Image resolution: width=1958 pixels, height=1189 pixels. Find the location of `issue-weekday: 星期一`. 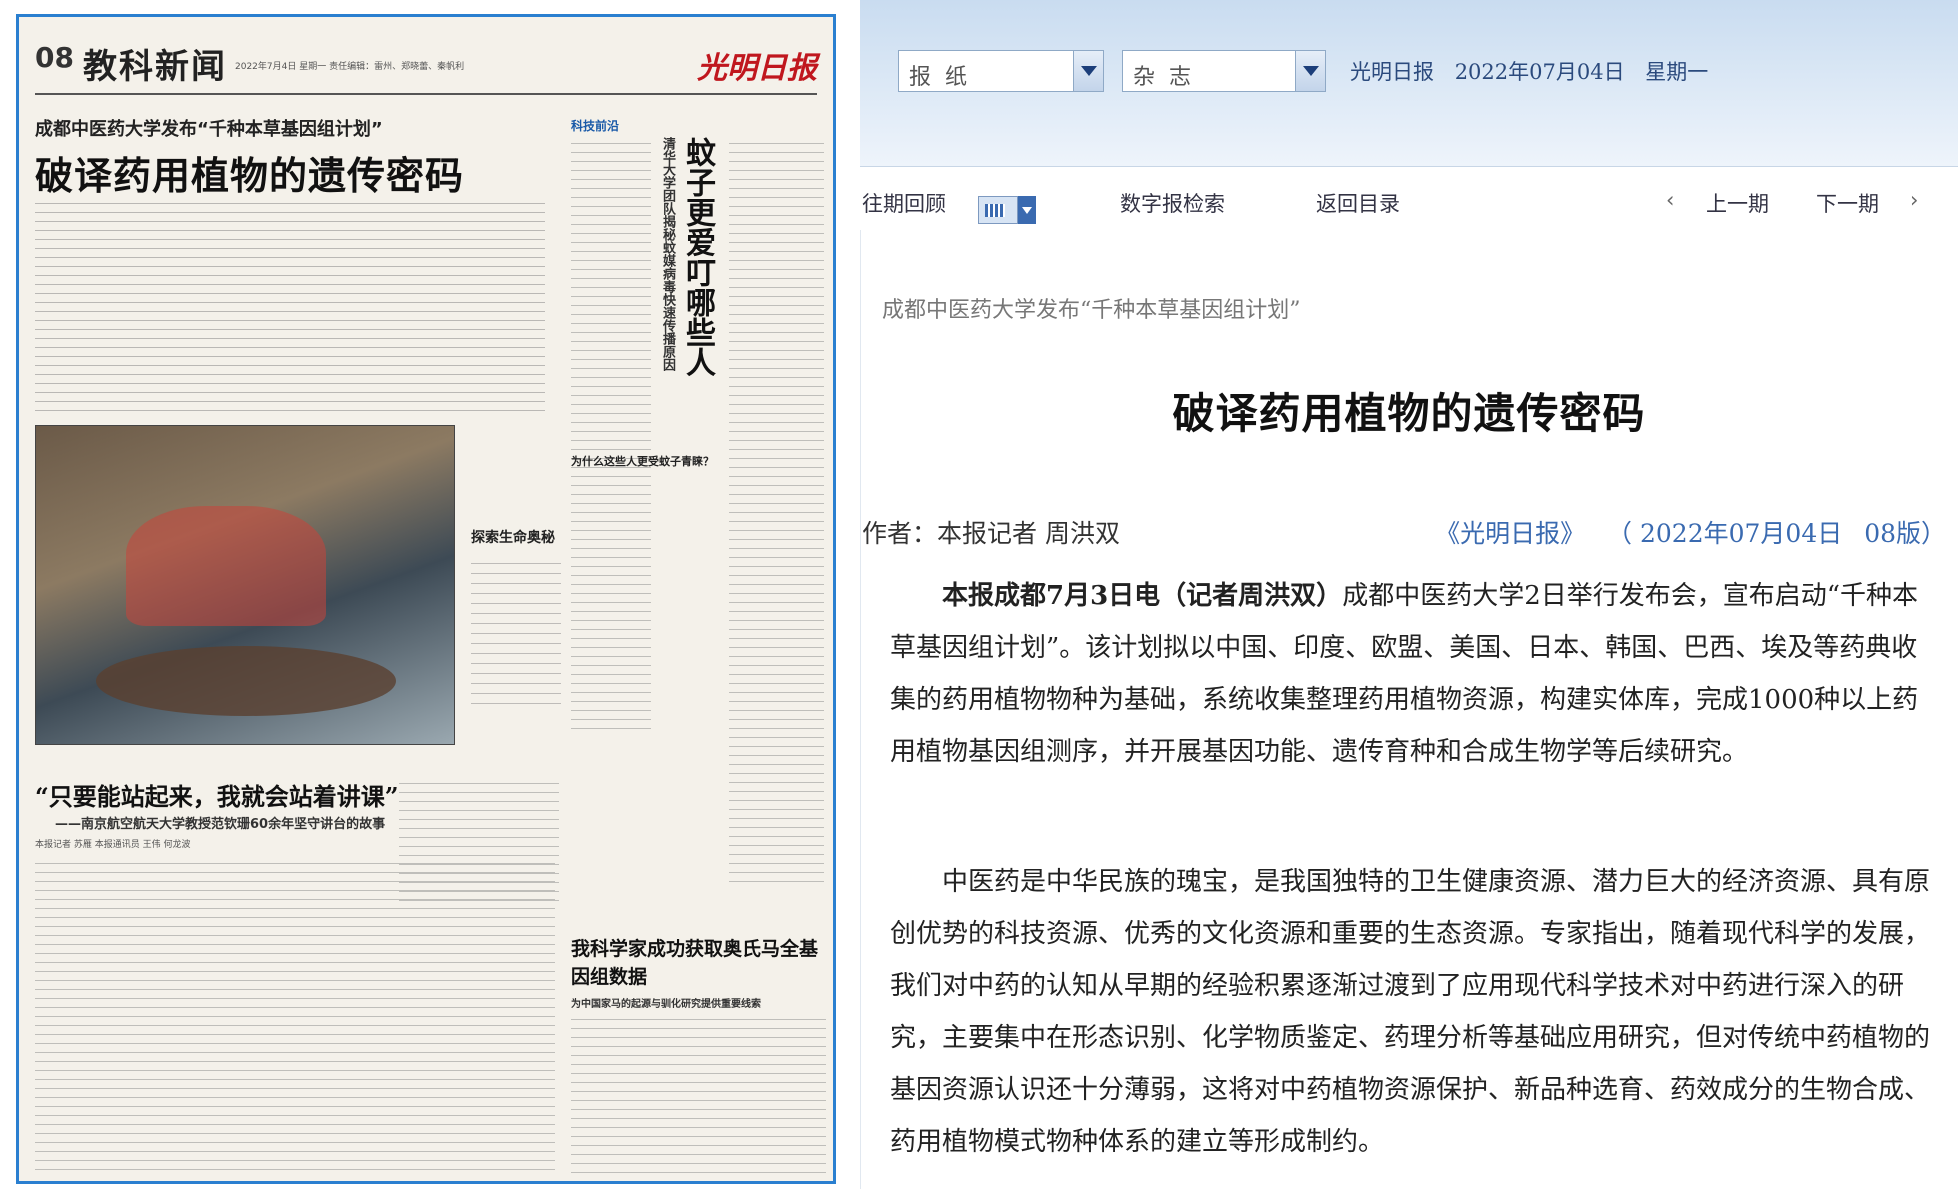

issue-weekday: 星期一 is located at coordinates (1677, 72).